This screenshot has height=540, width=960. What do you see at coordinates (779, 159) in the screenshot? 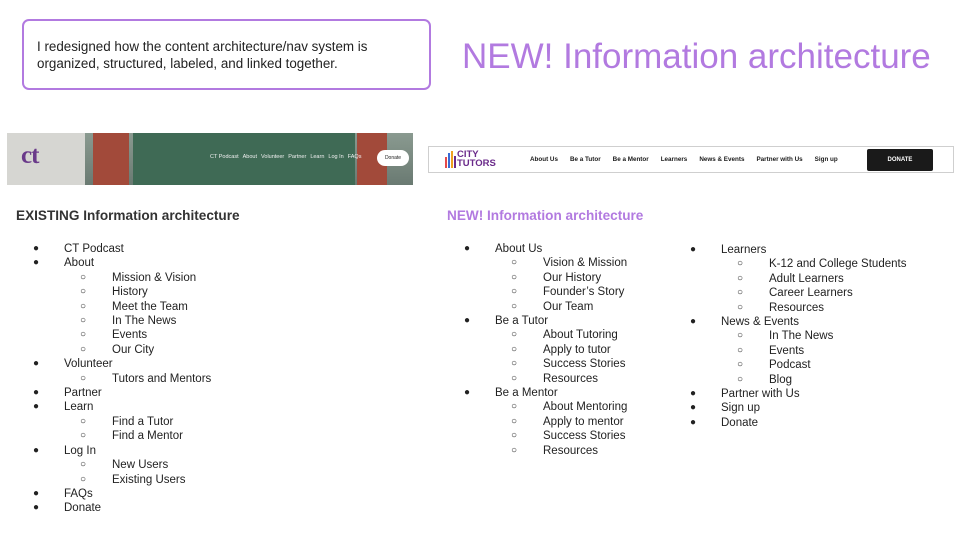
I see `new-nav-item: Partner with Us` at bounding box center [779, 159].